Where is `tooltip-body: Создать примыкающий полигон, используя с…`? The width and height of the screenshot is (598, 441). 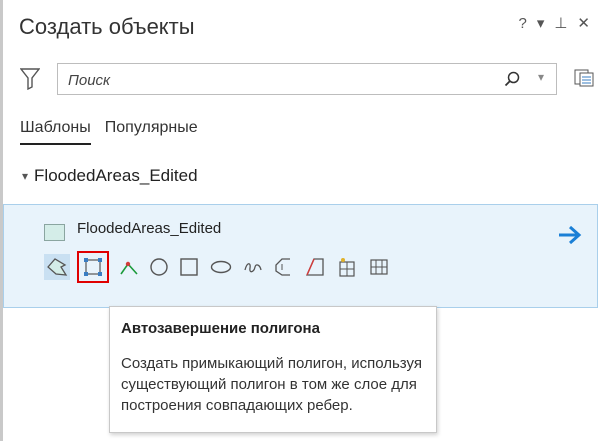
tooltip-body: Создать примыкающий полигон, используя с… is located at coordinates (271, 384).